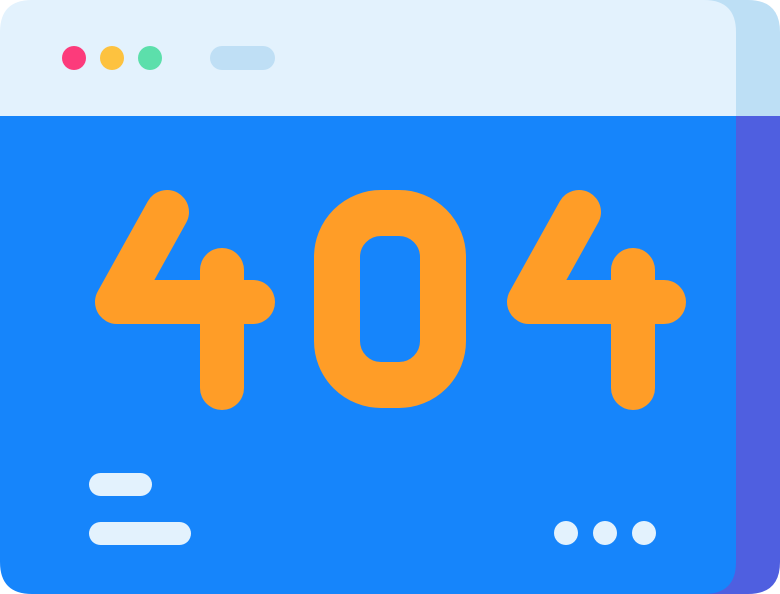 The width and height of the screenshot is (780, 594). What do you see at coordinates (120, 484) in the screenshot?
I see `text-line-short` at bounding box center [120, 484].